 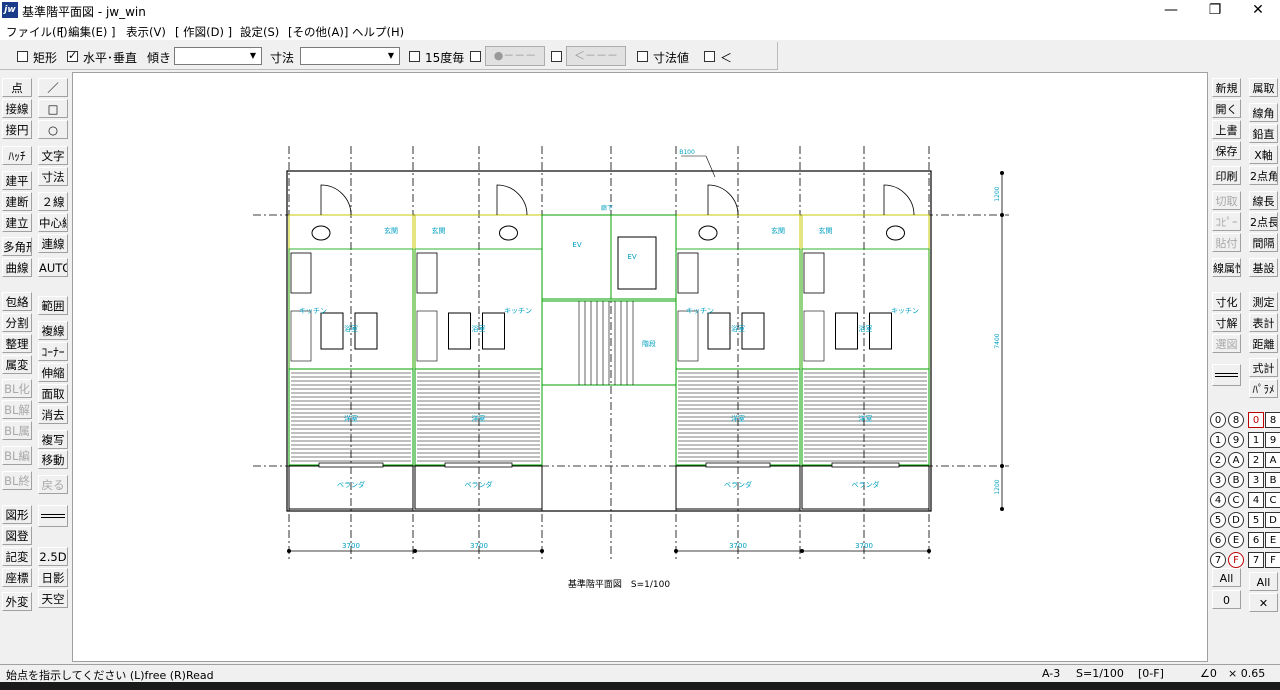 What do you see at coordinates (17, 455) in the screenshot?
I see `tool-16-button: BL編` at bounding box center [17, 455].